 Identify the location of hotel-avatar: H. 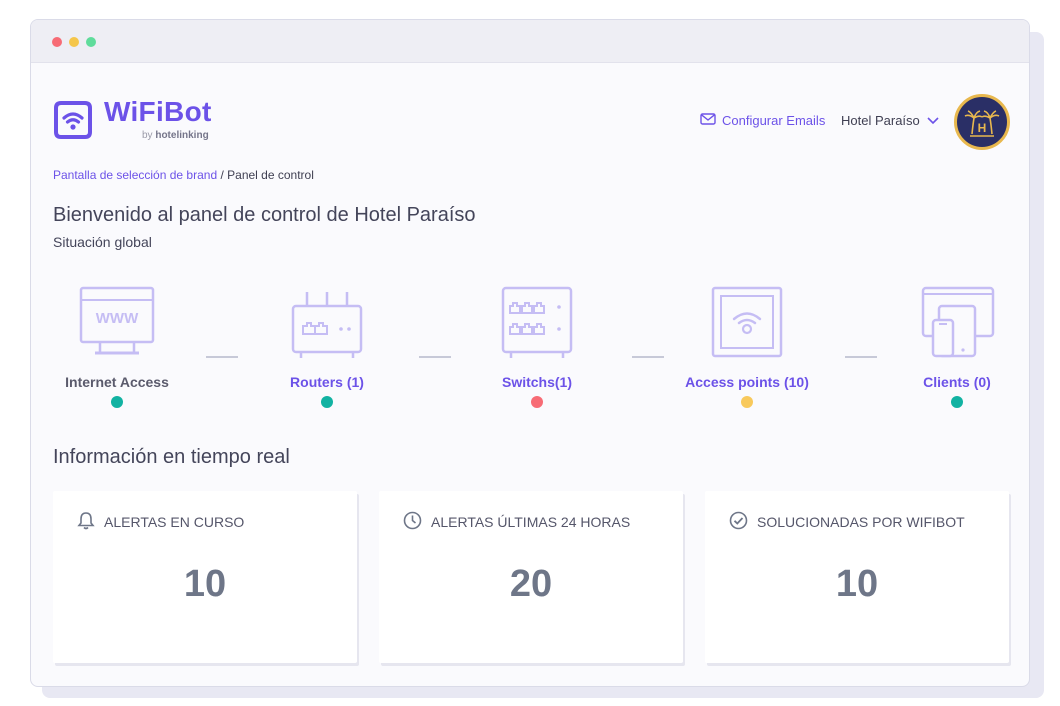
(982, 122).